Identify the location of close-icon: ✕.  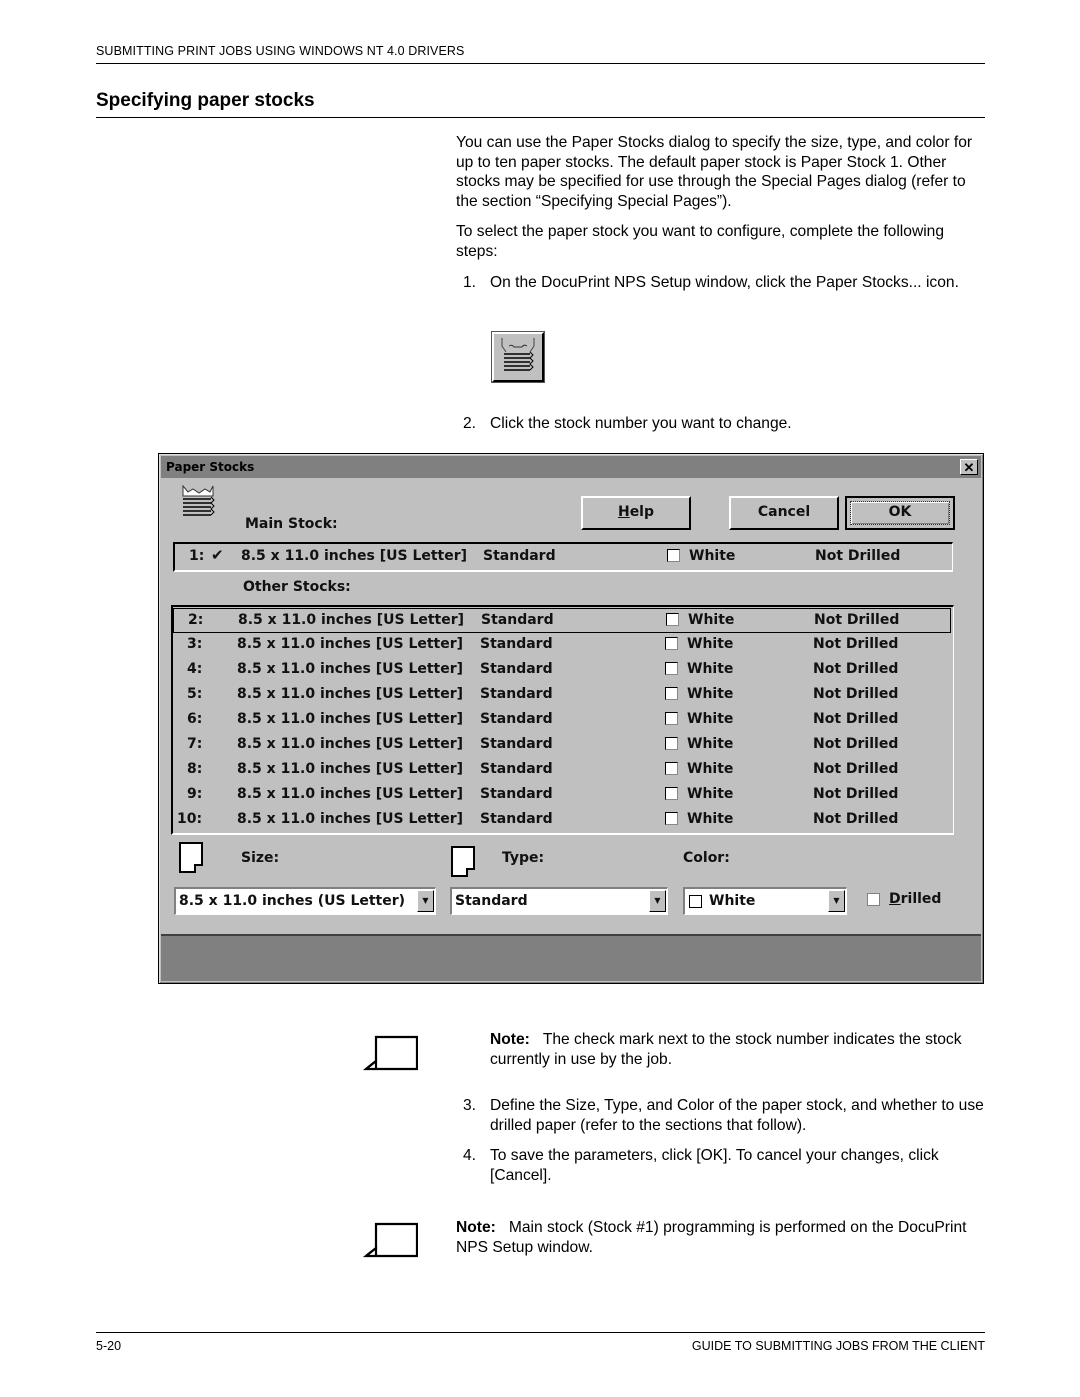
(969, 467).